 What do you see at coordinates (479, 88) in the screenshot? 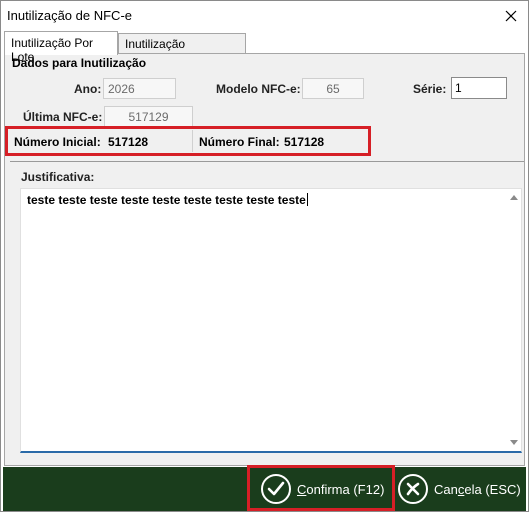
I see `serie-input: 1` at bounding box center [479, 88].